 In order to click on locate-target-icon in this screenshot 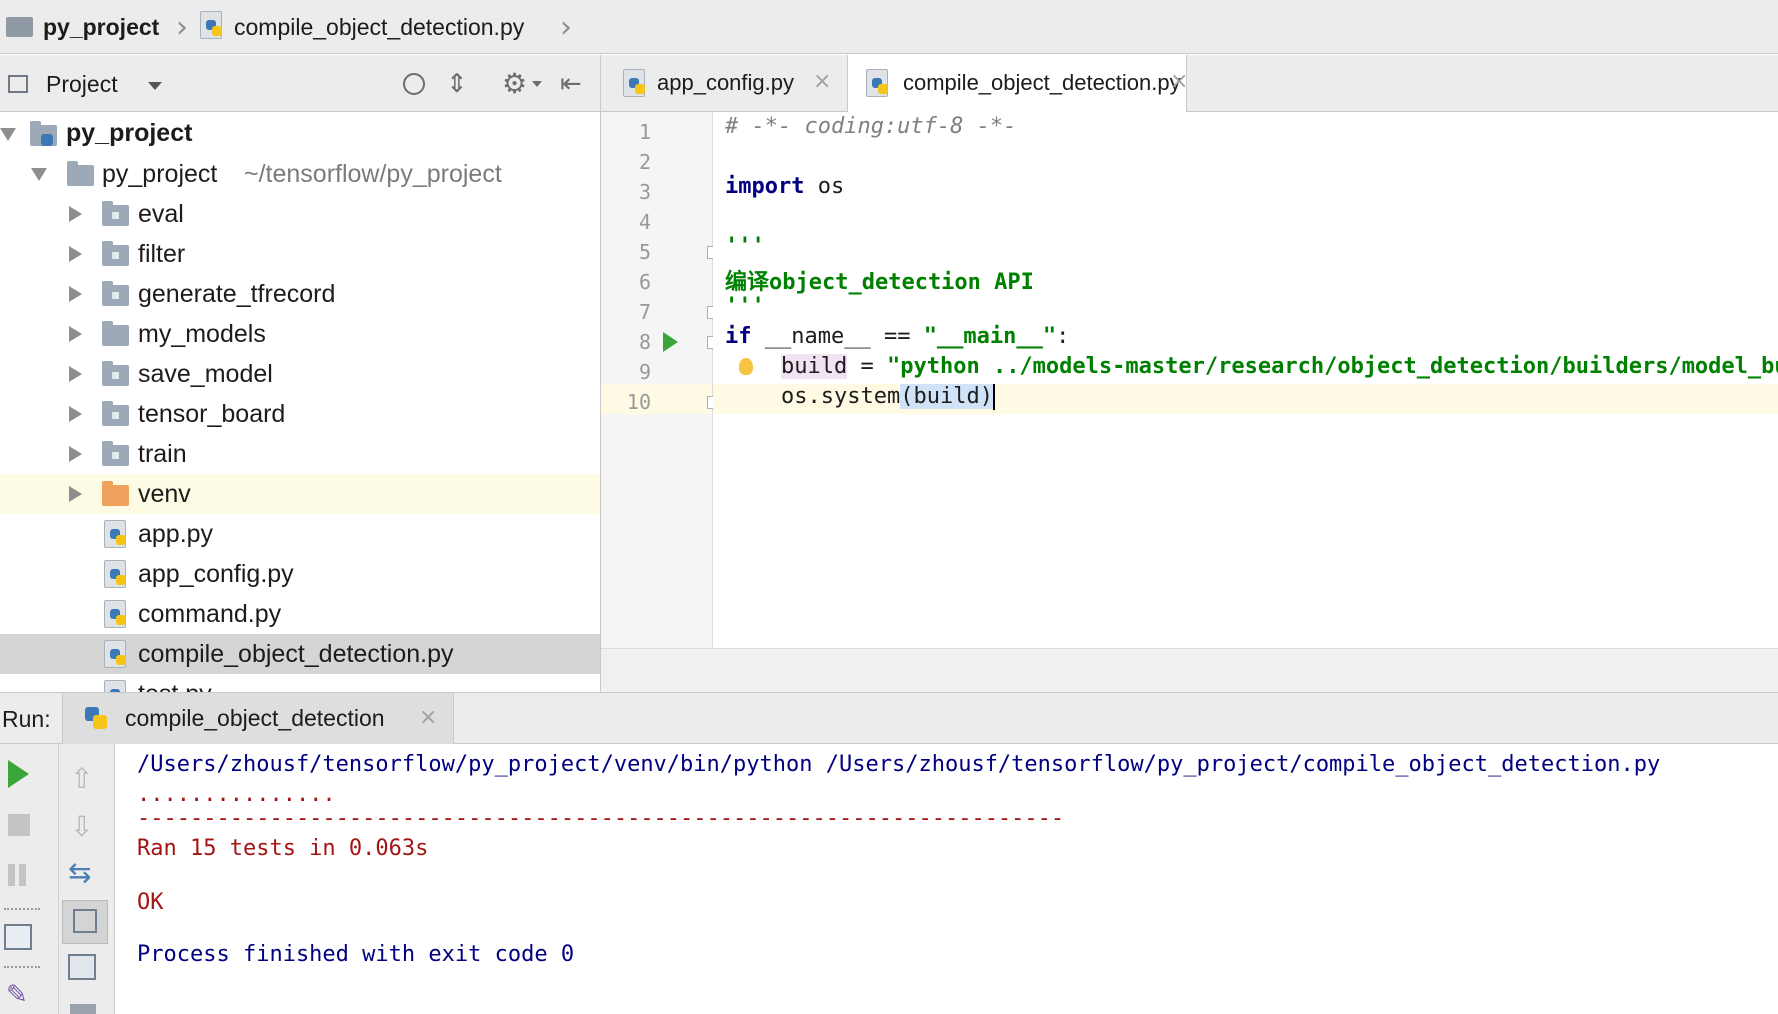, I will do `click(414, 84)`.